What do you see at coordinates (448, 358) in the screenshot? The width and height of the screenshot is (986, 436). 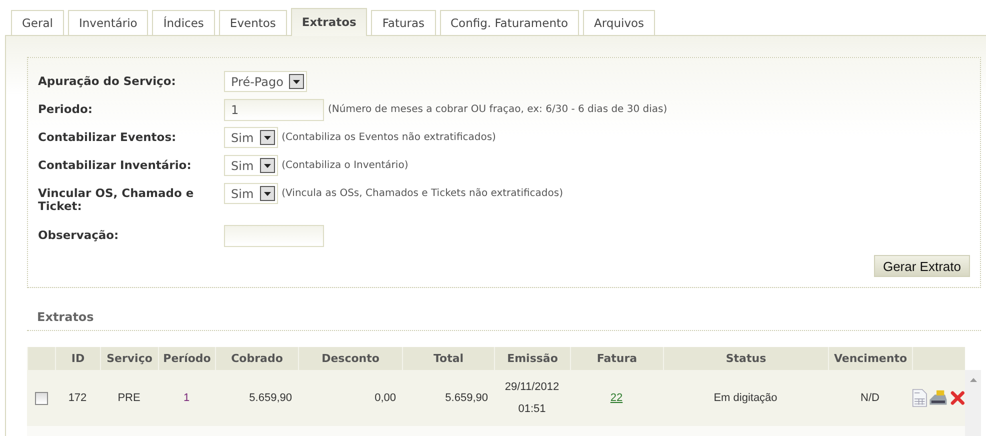 I see `column-header: Total` at bounding box center [448, 358].